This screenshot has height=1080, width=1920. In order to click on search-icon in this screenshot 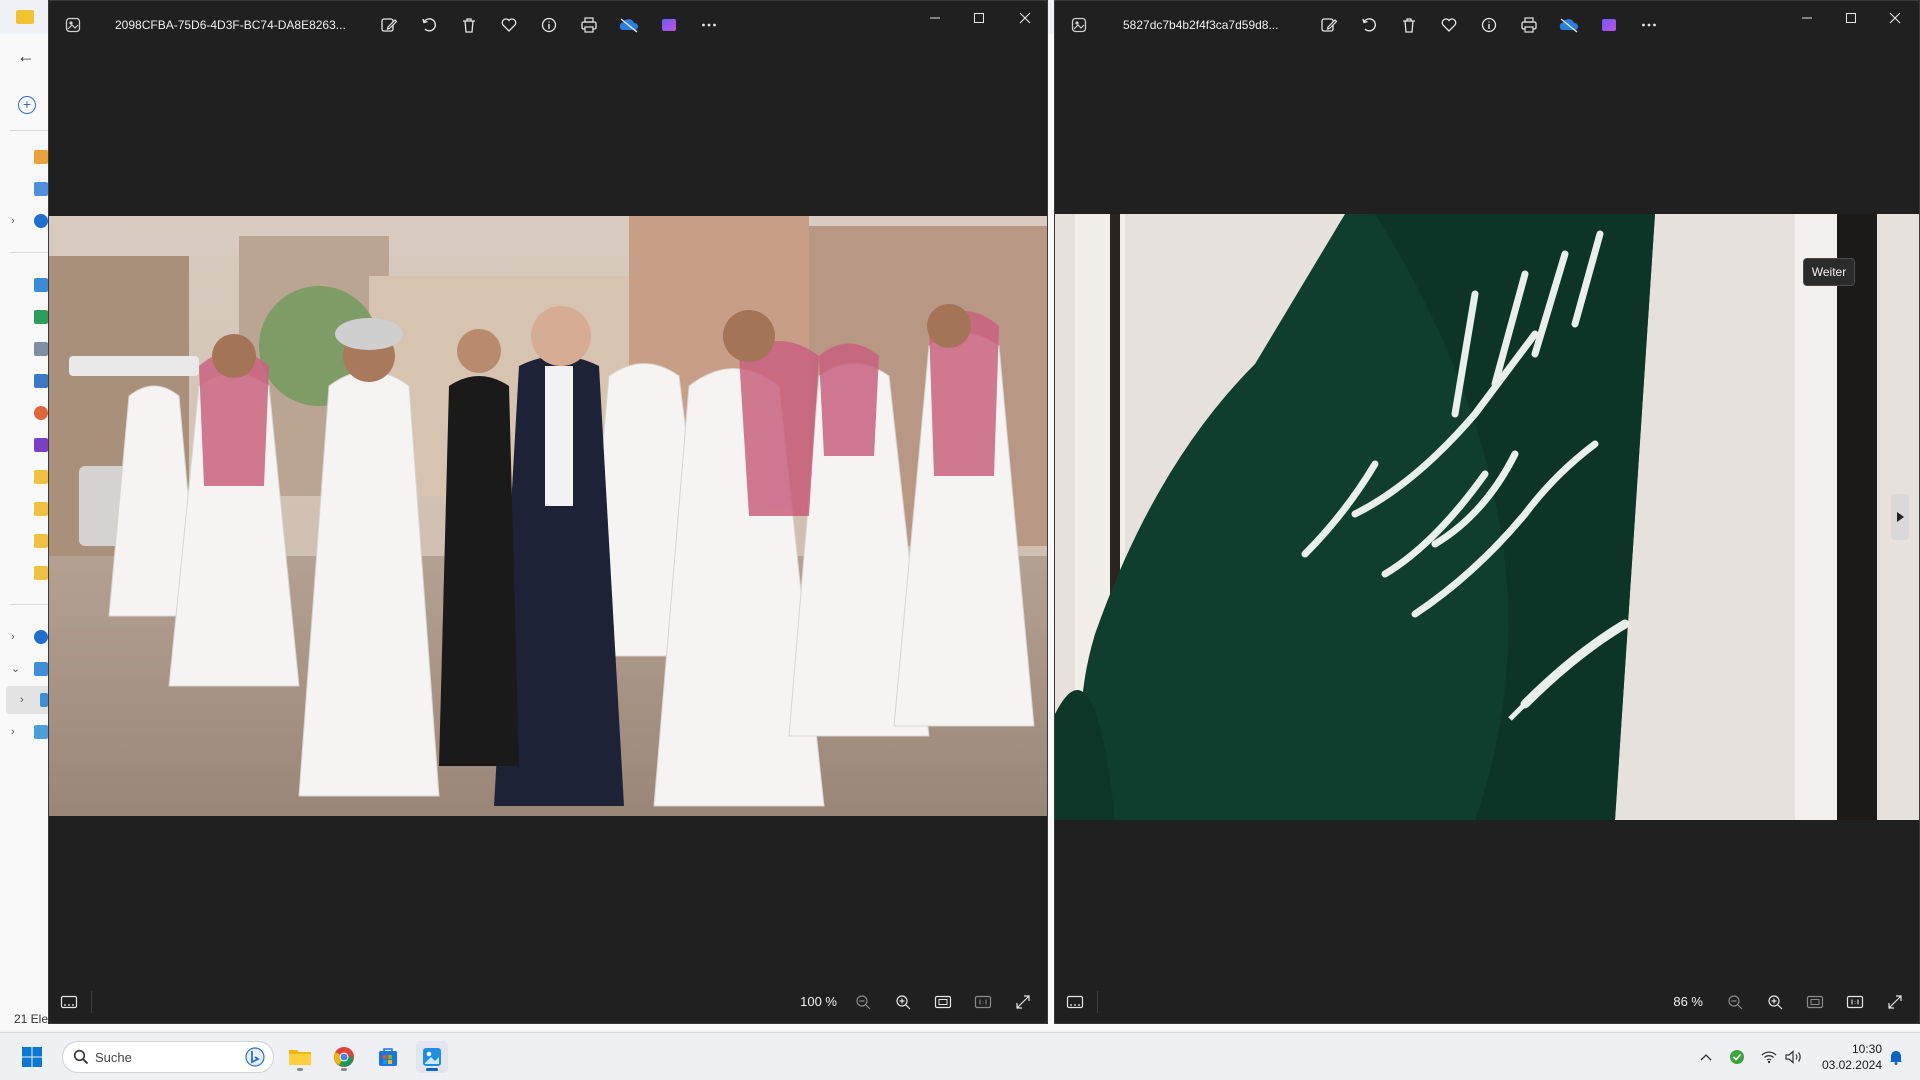, I will do `click(81, 1058)`.